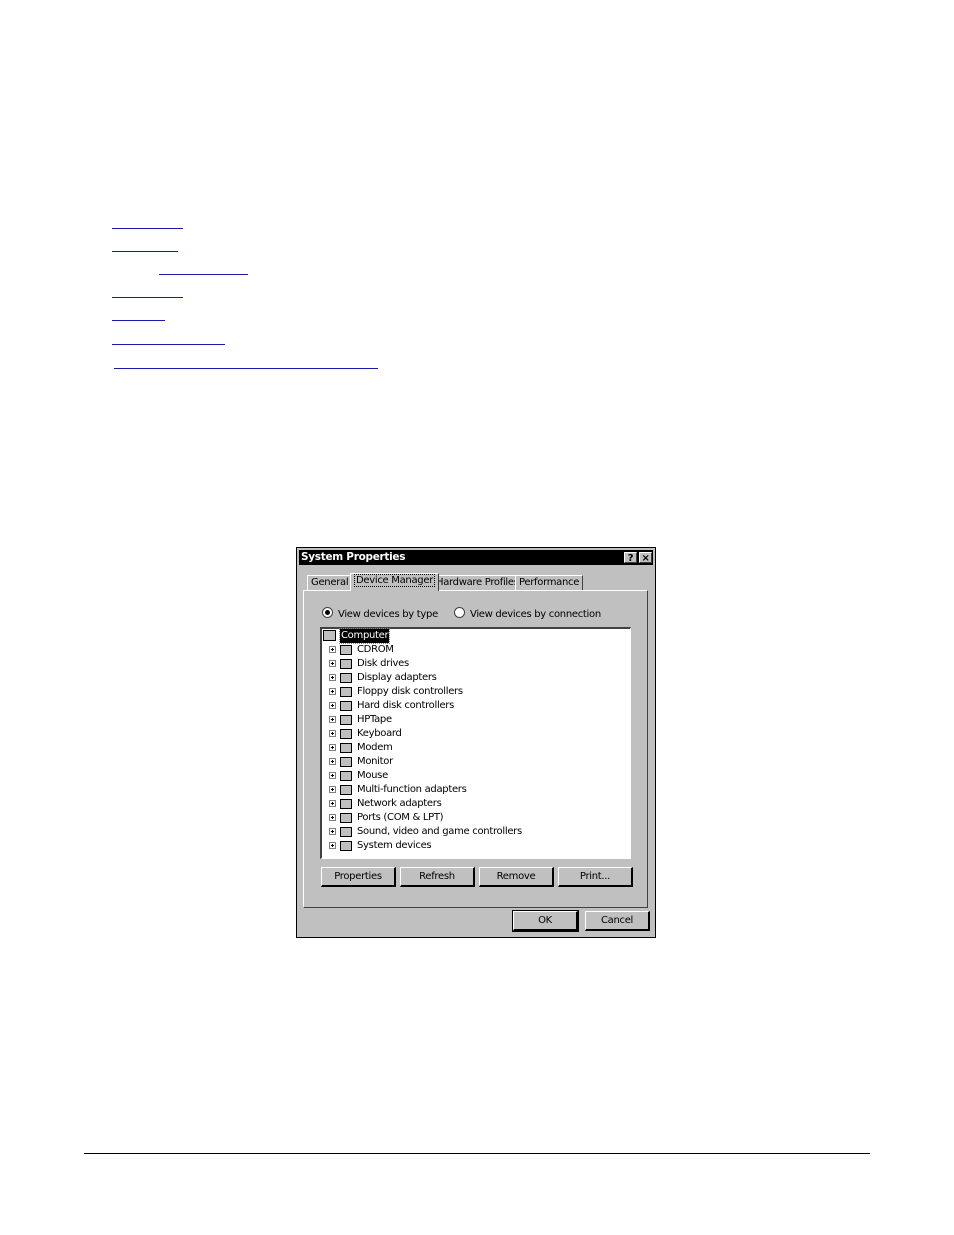  What do you see at coordinates (399, 803) in the screenshot?
I see `tree-item-label: Network adapters` at bounding box center [399, 803].